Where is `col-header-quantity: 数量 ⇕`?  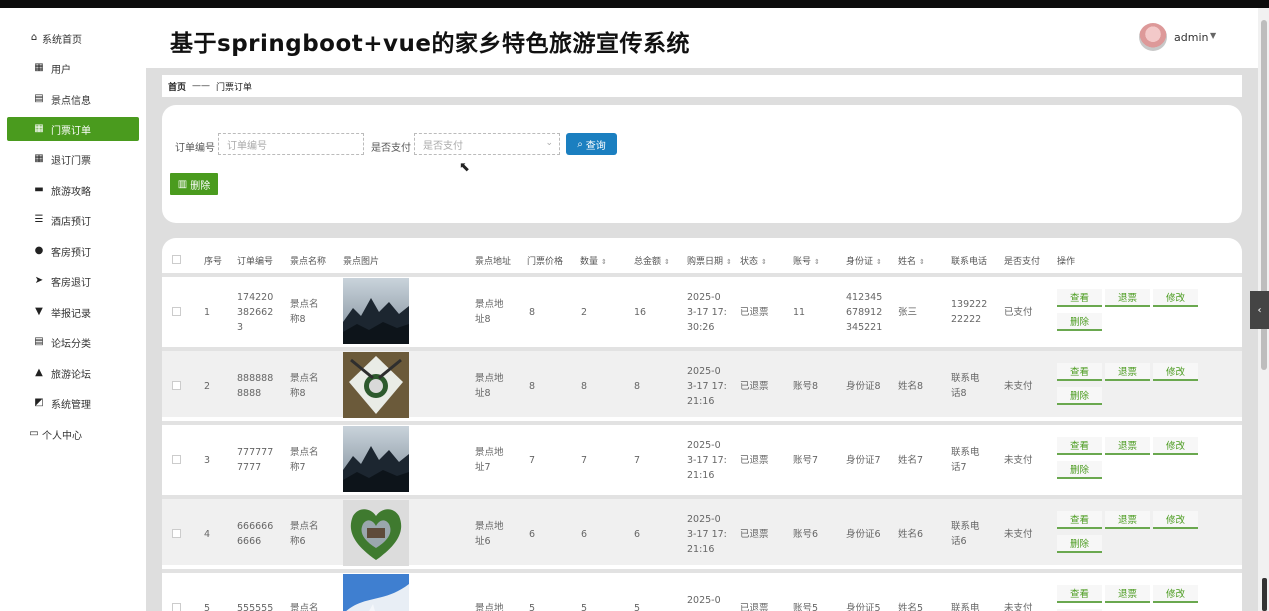
col-header-quantity: 数量 ⇕ is located at coordinates (593, 260).